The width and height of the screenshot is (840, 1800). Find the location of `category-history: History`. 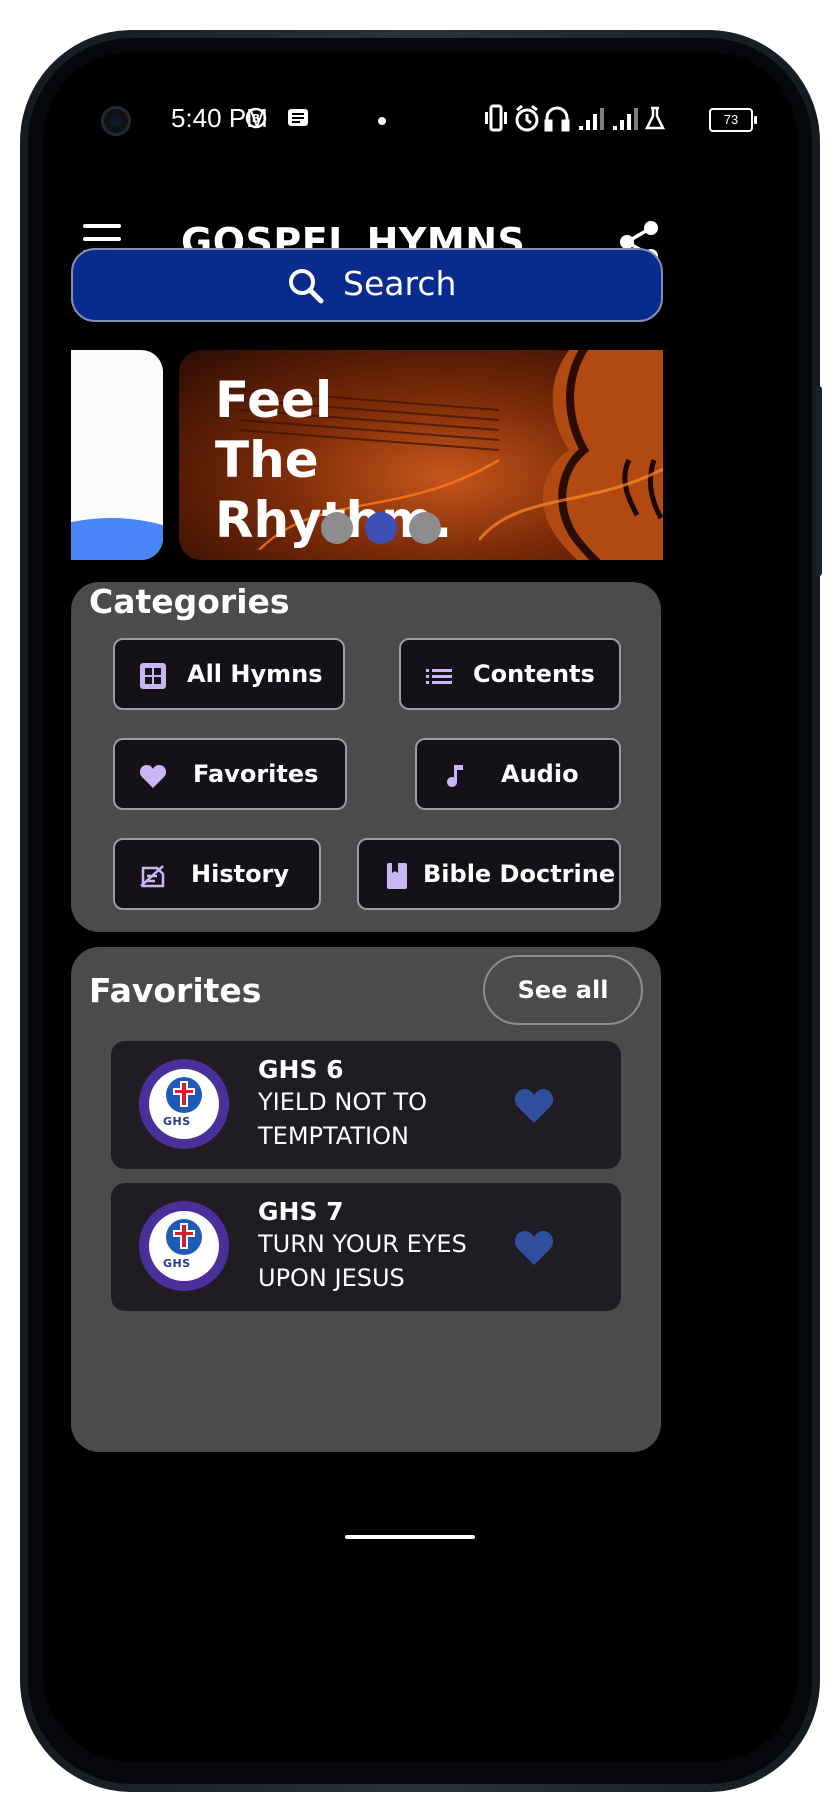

category-history: History is located at coordinates (217, 874).